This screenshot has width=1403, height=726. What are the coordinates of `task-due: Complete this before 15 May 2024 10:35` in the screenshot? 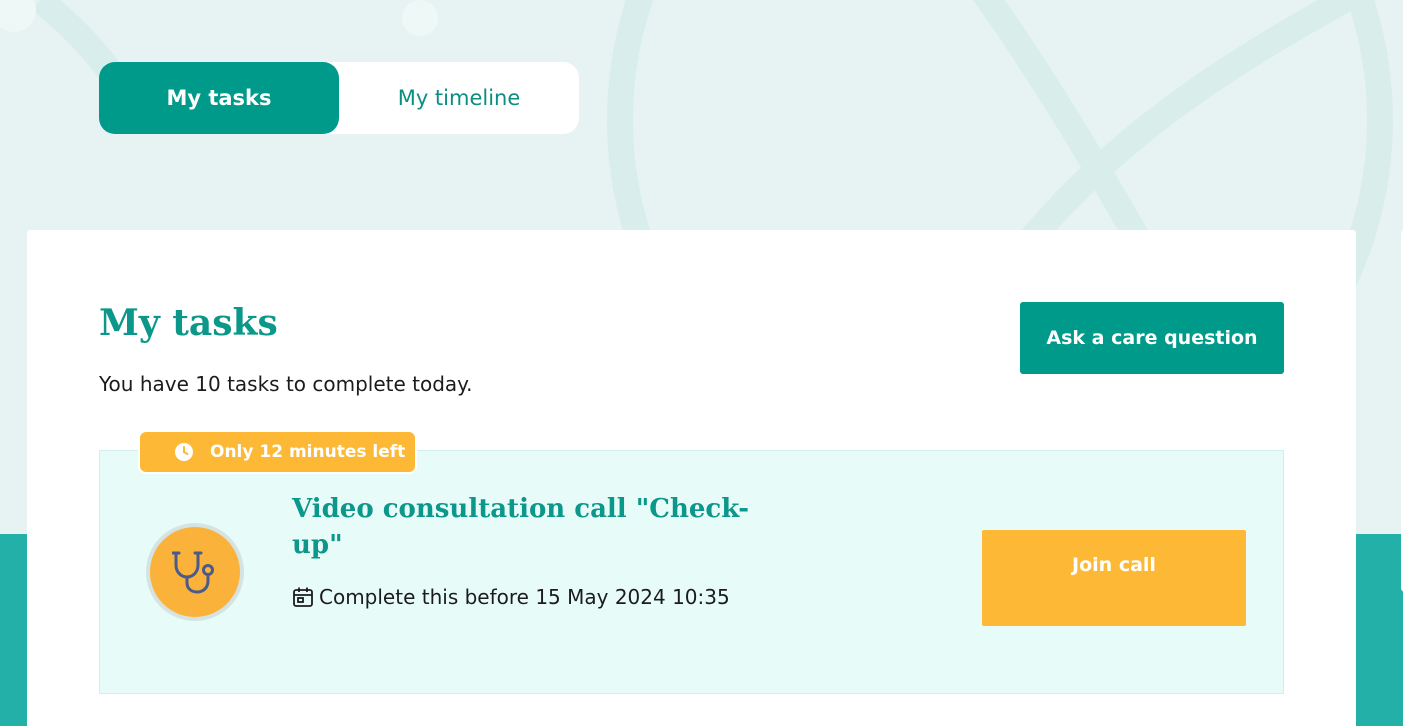 It's located at (511, 597).